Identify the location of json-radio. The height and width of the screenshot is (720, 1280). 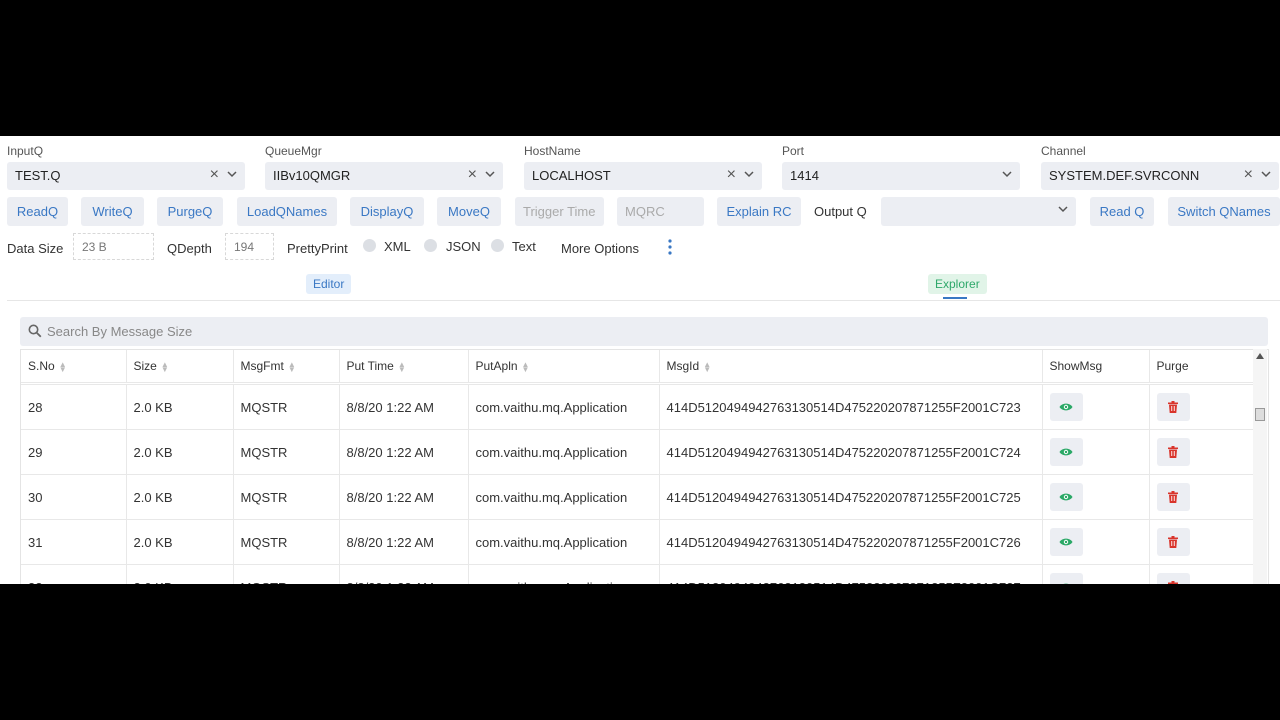
(430, 245).